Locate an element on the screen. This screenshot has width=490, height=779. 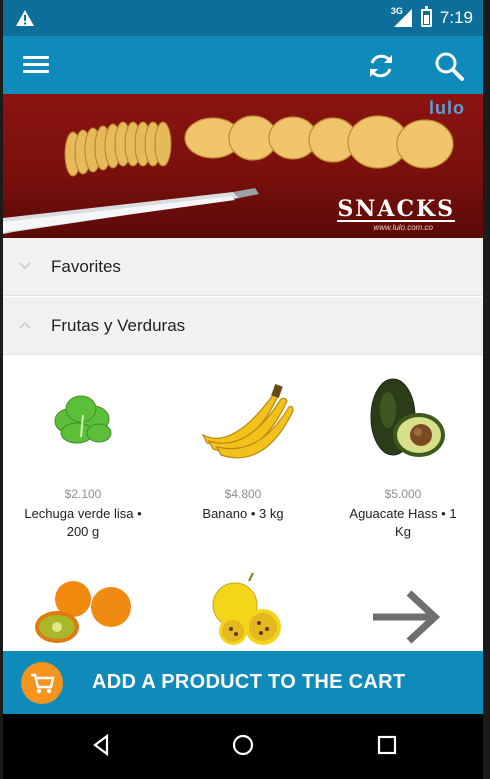
product-card: $4.800 Banano • 3 kg is located at coordinates (243, 439).